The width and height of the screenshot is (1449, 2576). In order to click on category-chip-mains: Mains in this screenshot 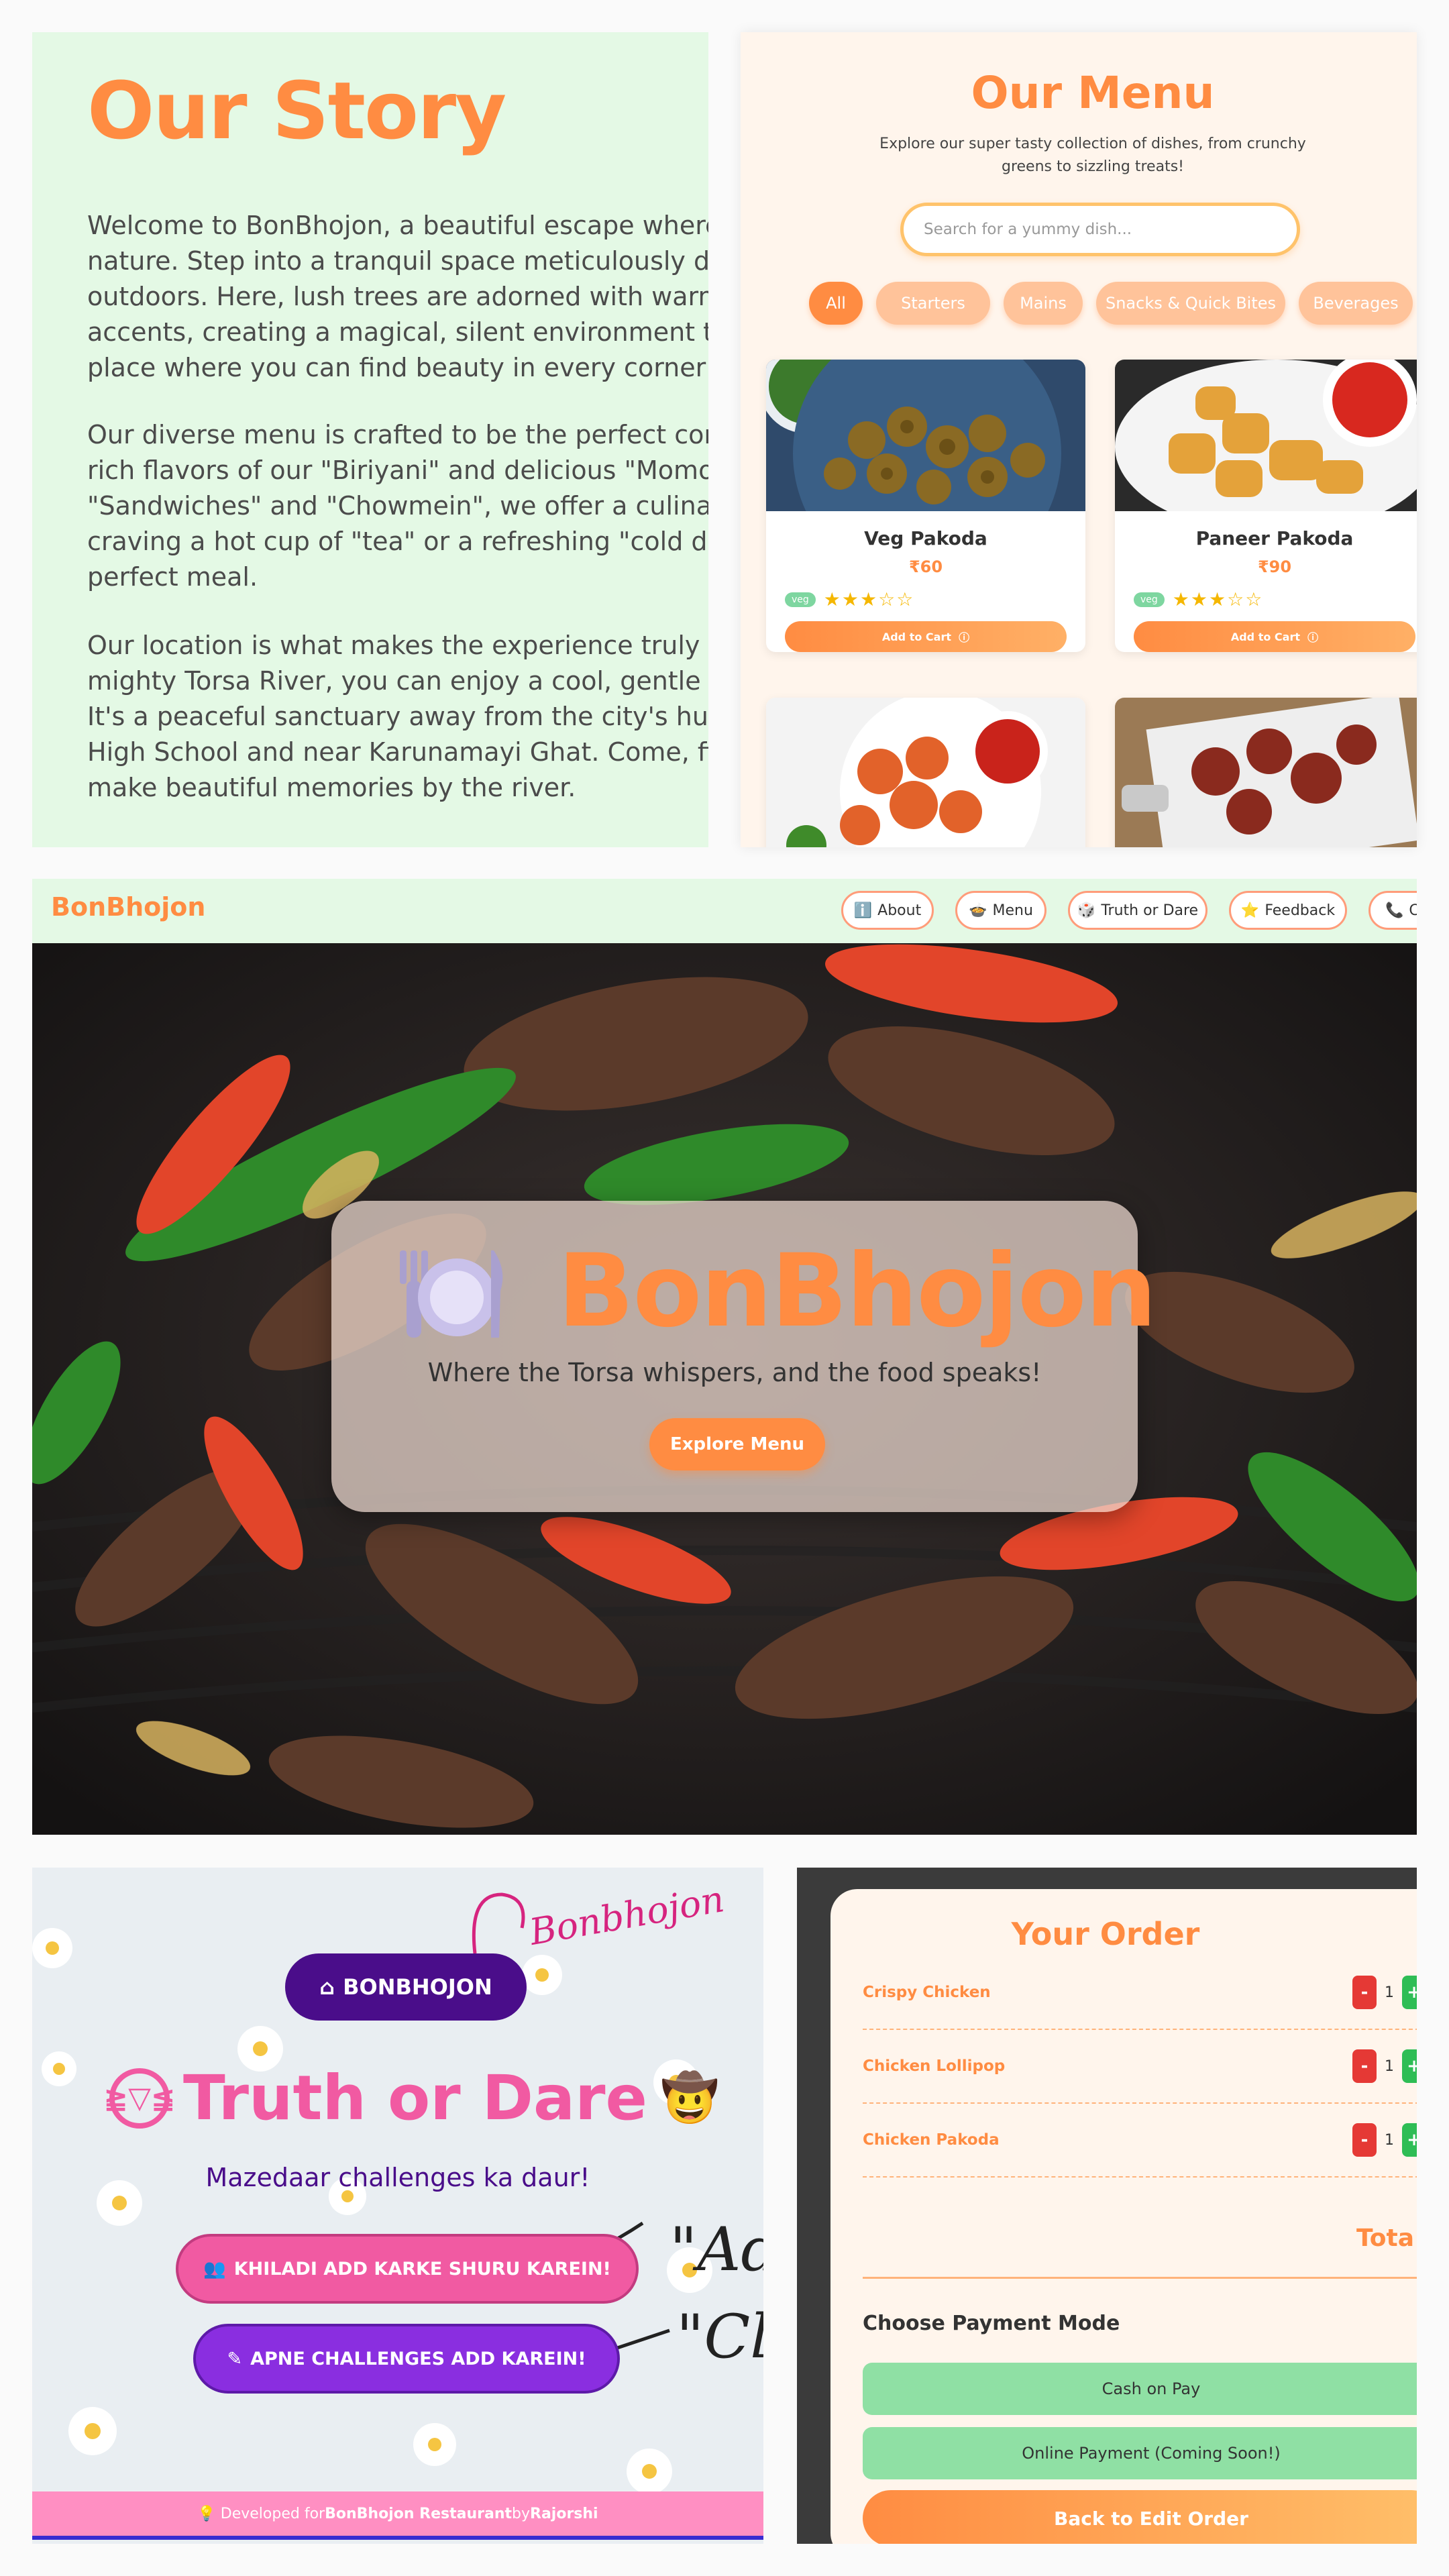, I will do `click(1043, 303)`.